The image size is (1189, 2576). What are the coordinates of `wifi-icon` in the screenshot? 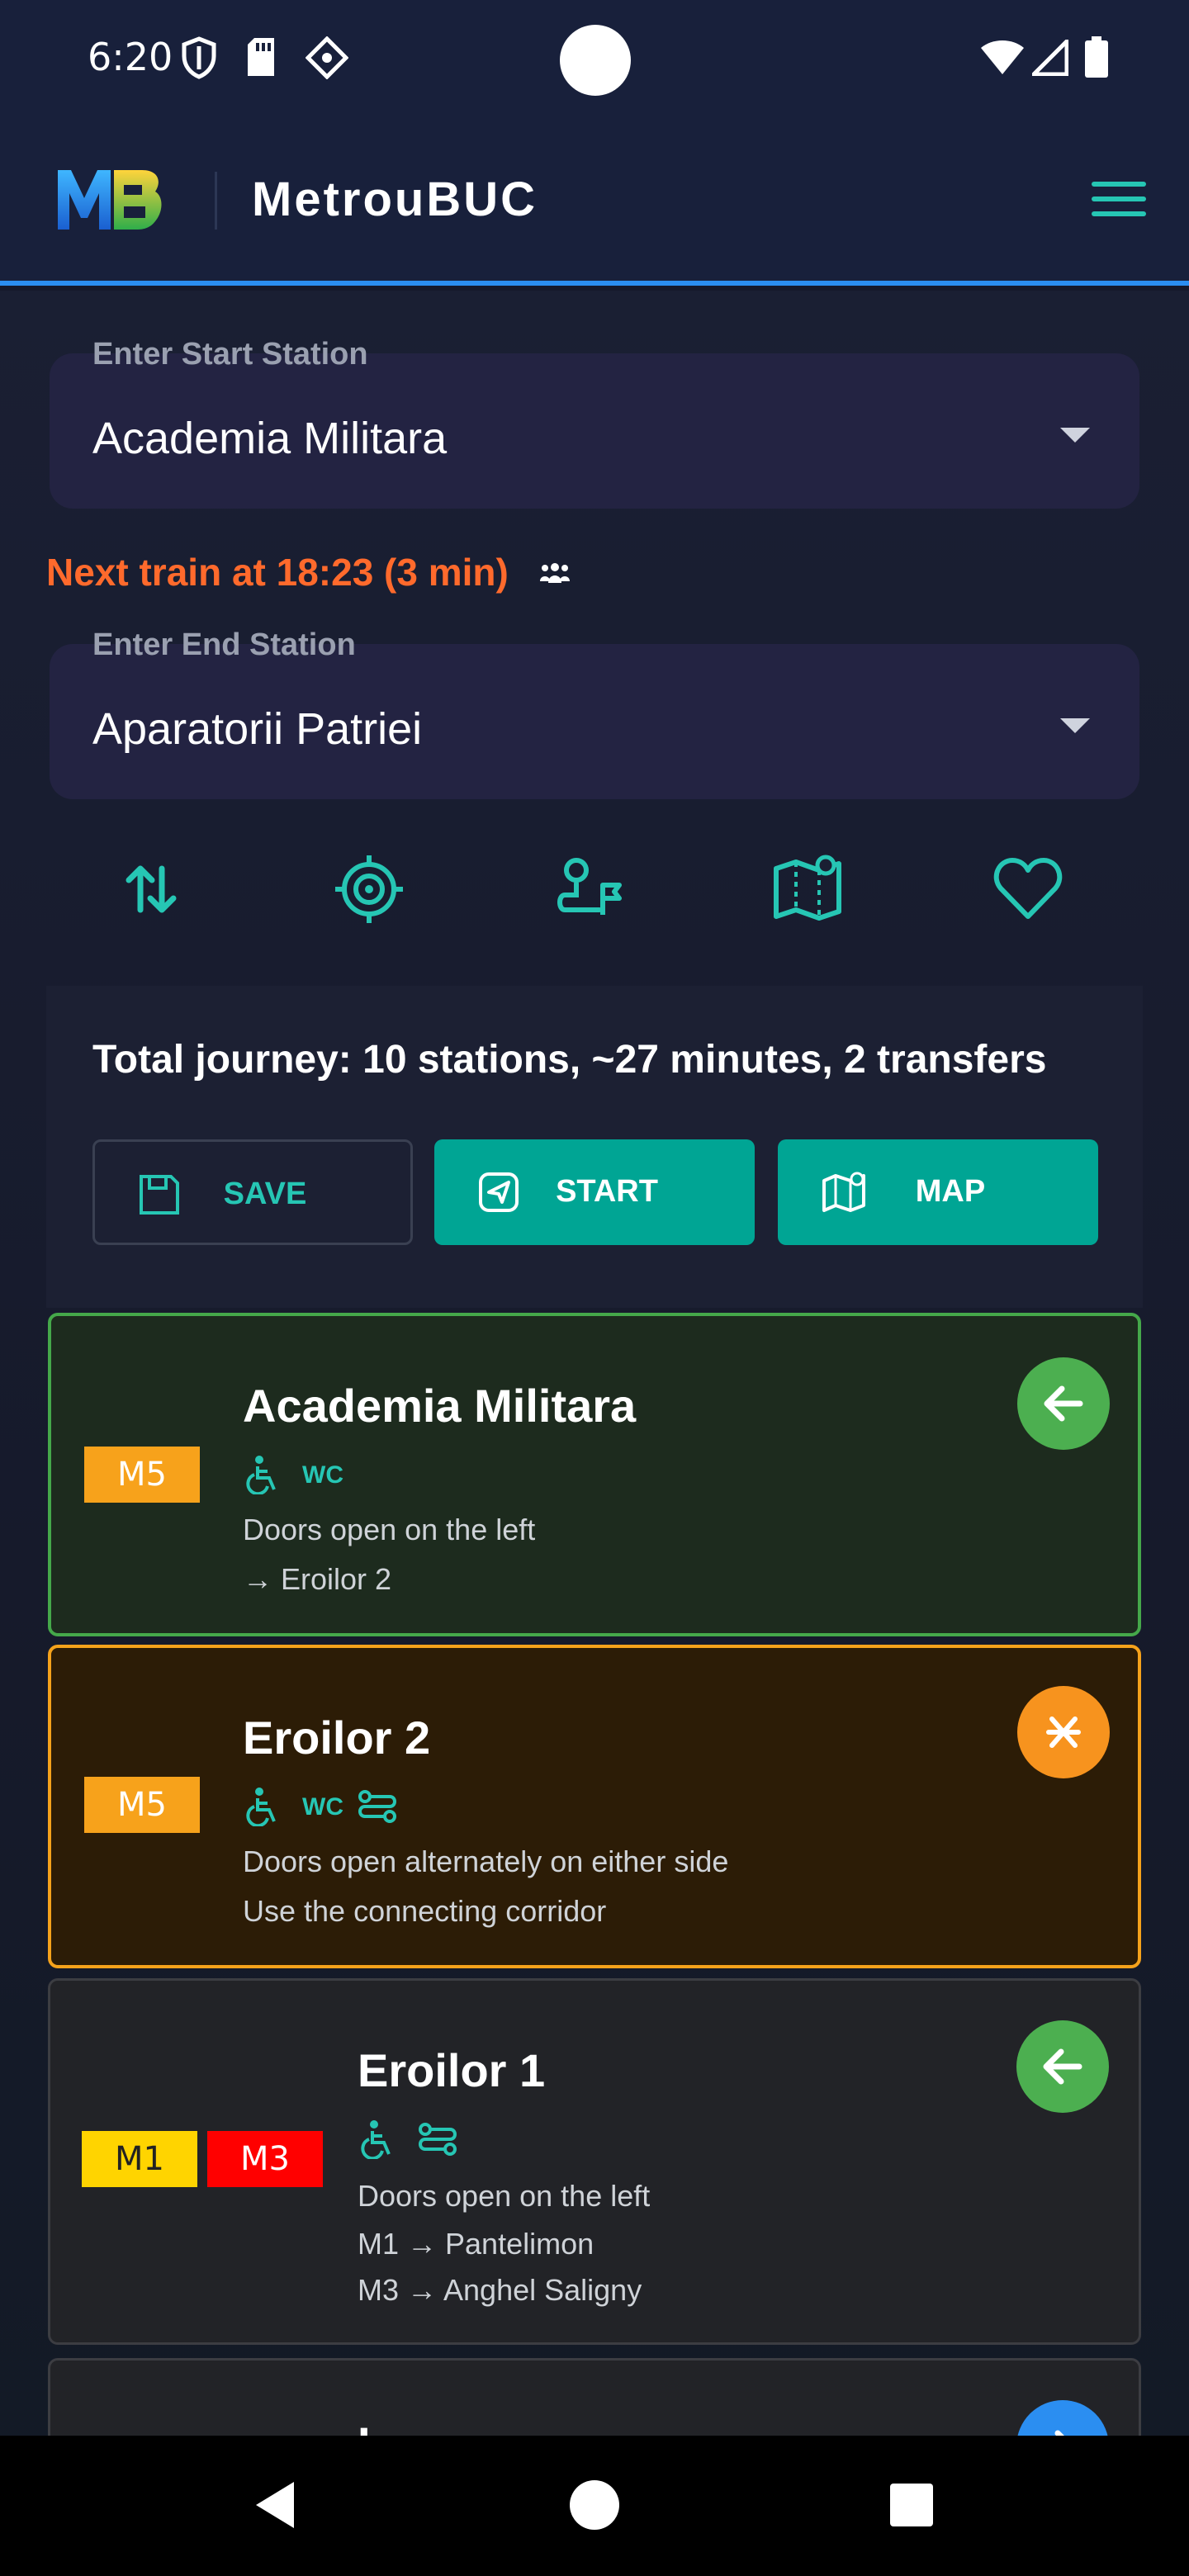 It's located at (1002, 57).